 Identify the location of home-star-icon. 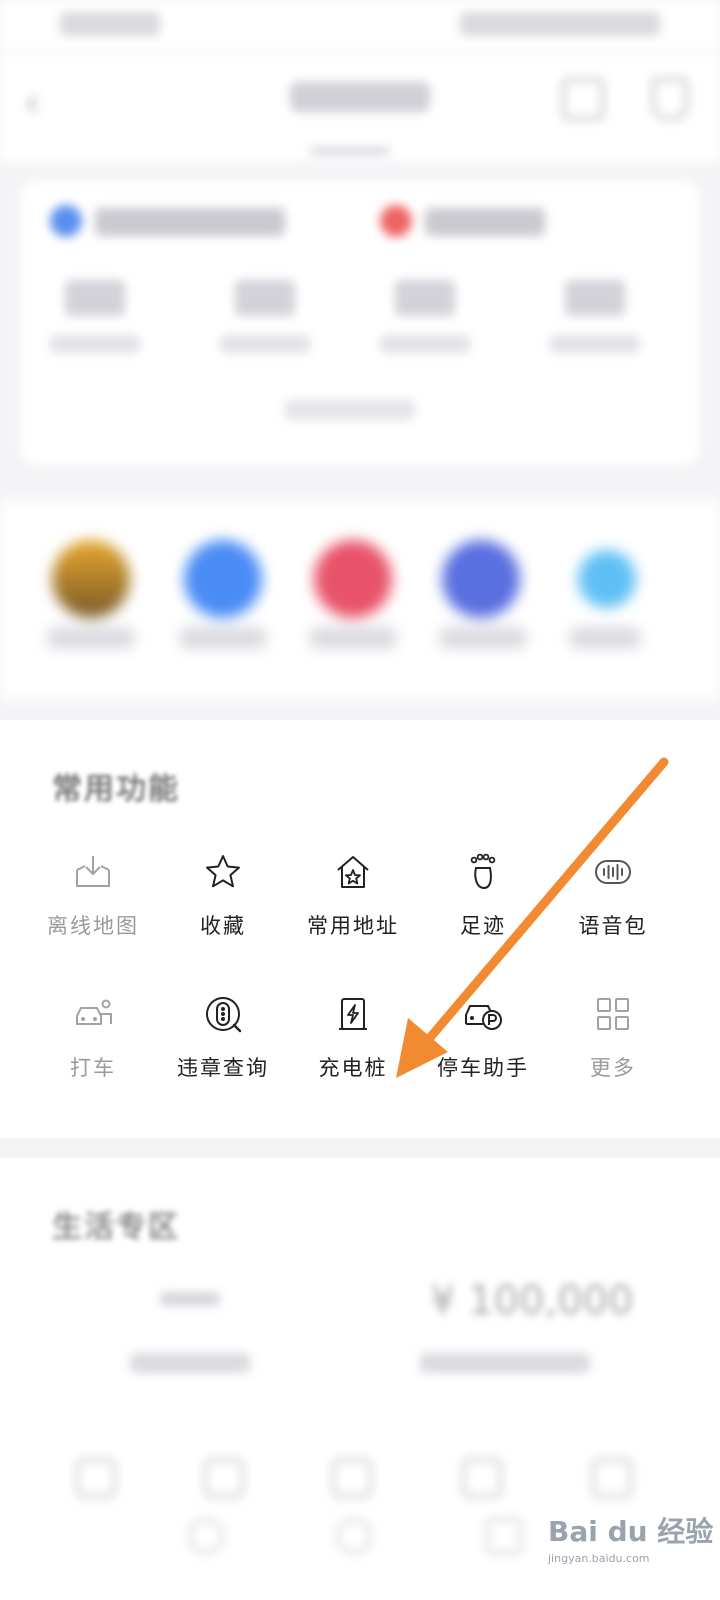
(353, 872).